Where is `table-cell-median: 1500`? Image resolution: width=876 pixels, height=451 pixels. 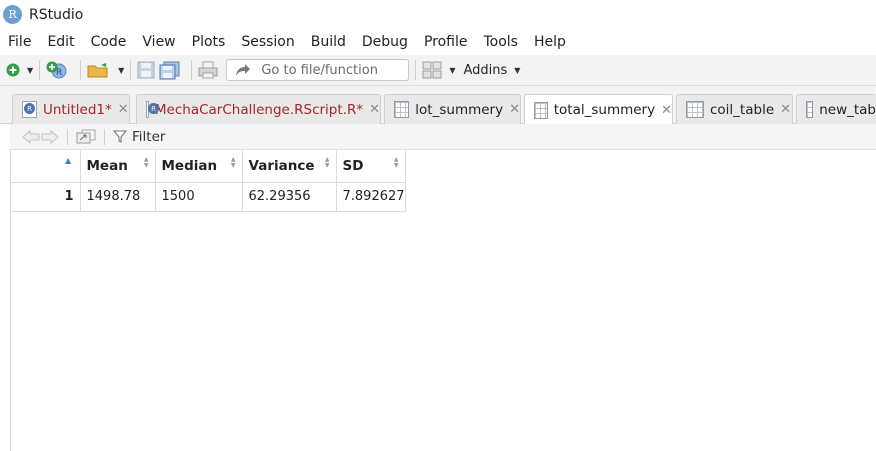 table-cell-median: 1500 is located at coordinates (199, 197).